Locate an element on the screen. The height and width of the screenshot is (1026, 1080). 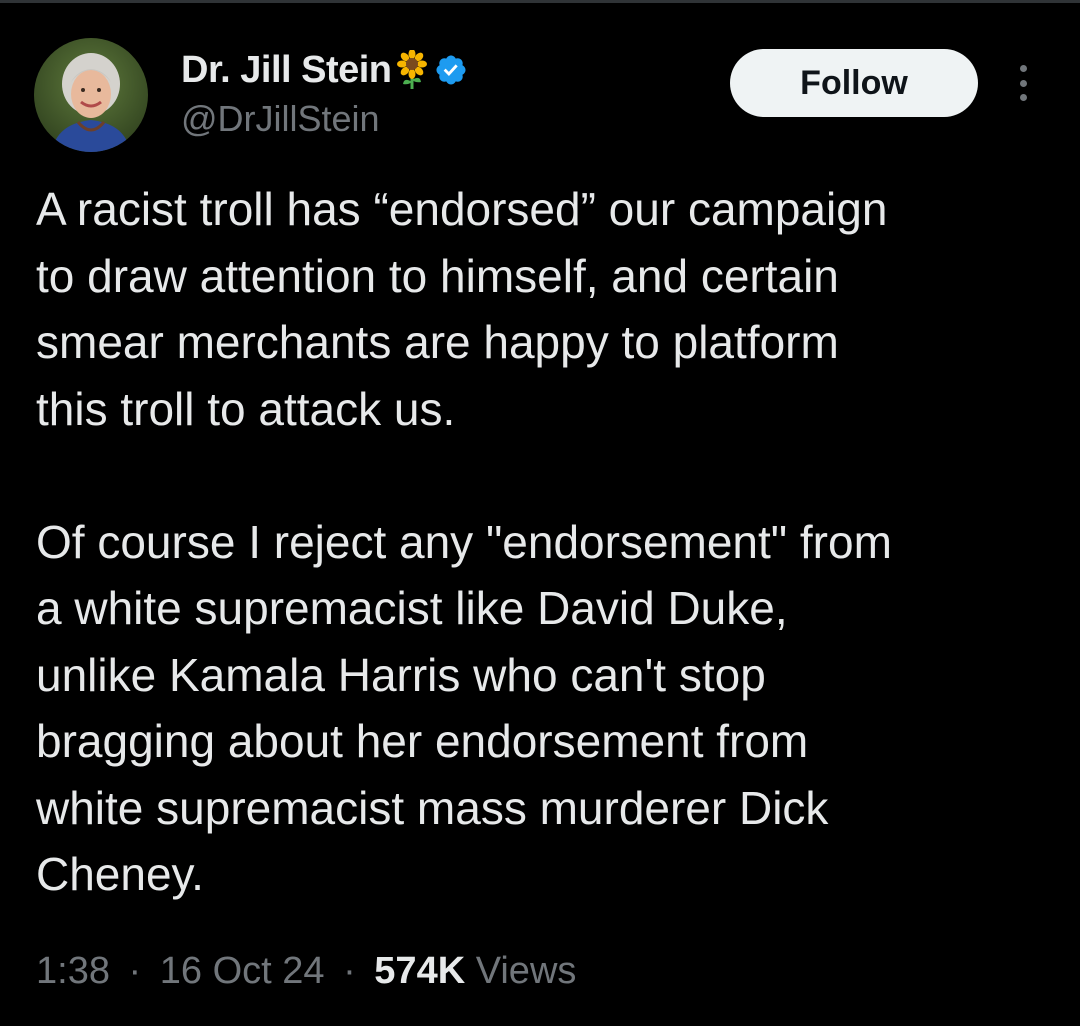
tweet-date: 16 Oct 24 is located at coordinates (242, 971).